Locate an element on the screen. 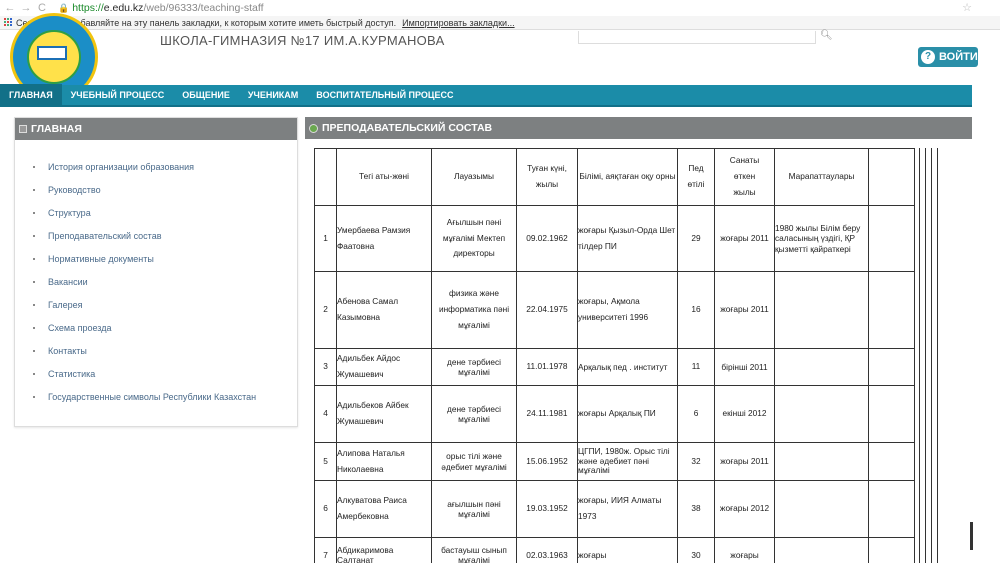 This screenshot has width=1000, height=563. sidebar-item-label: История организации образования is located at coordinates (121, 166).